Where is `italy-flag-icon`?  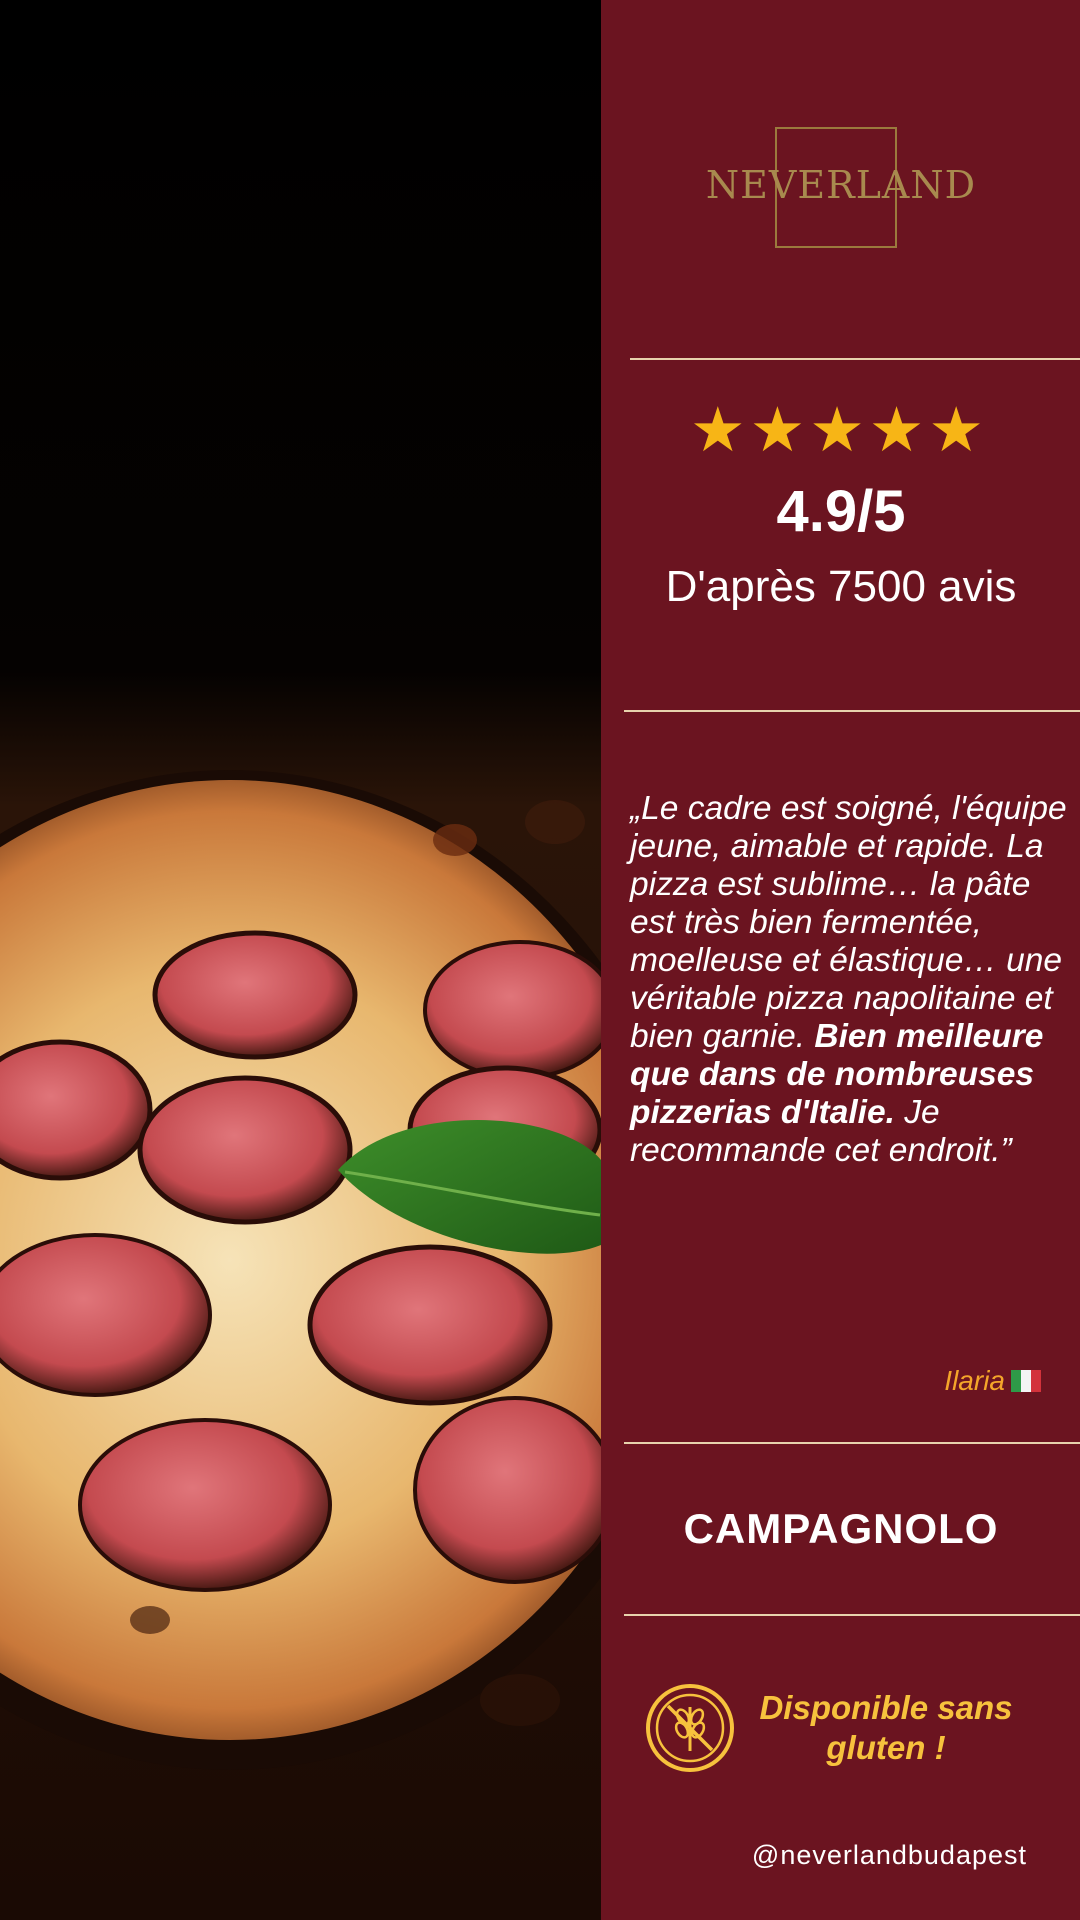 italy-flag-icon is located at coordinates (1026, 1379).